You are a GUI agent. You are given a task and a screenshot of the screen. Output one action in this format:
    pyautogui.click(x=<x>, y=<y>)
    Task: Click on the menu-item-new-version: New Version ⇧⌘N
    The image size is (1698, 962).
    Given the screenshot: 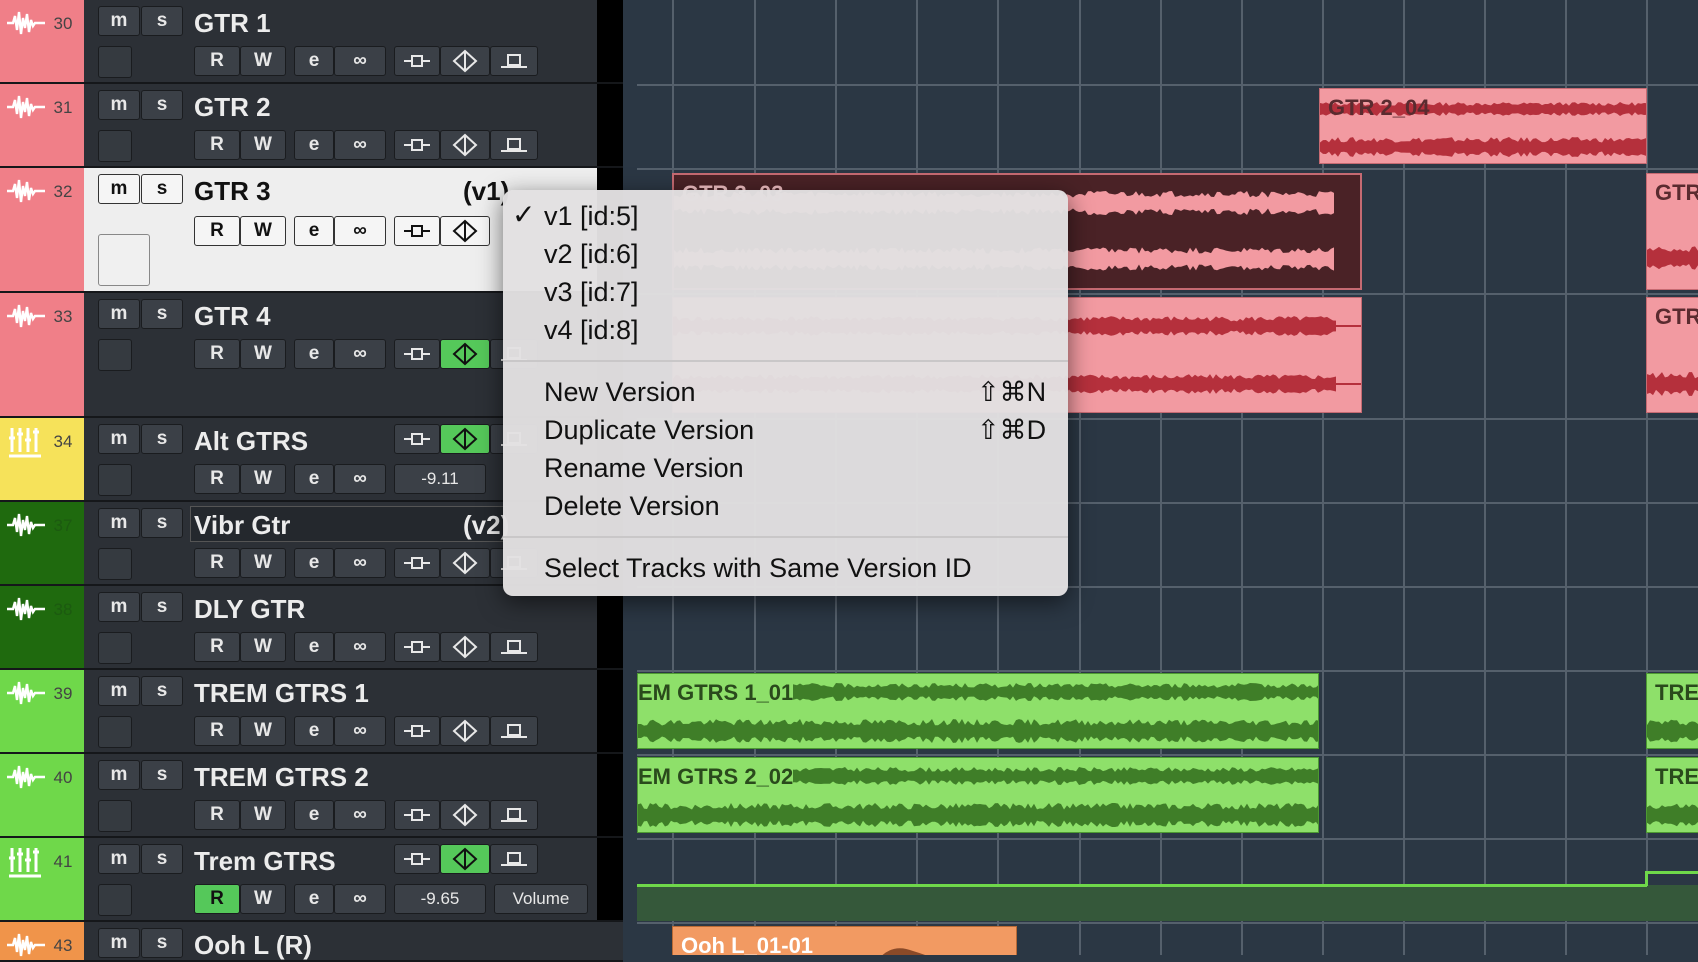 What is the action you would take?
    pyautogui.click(x=795, y=392)
    